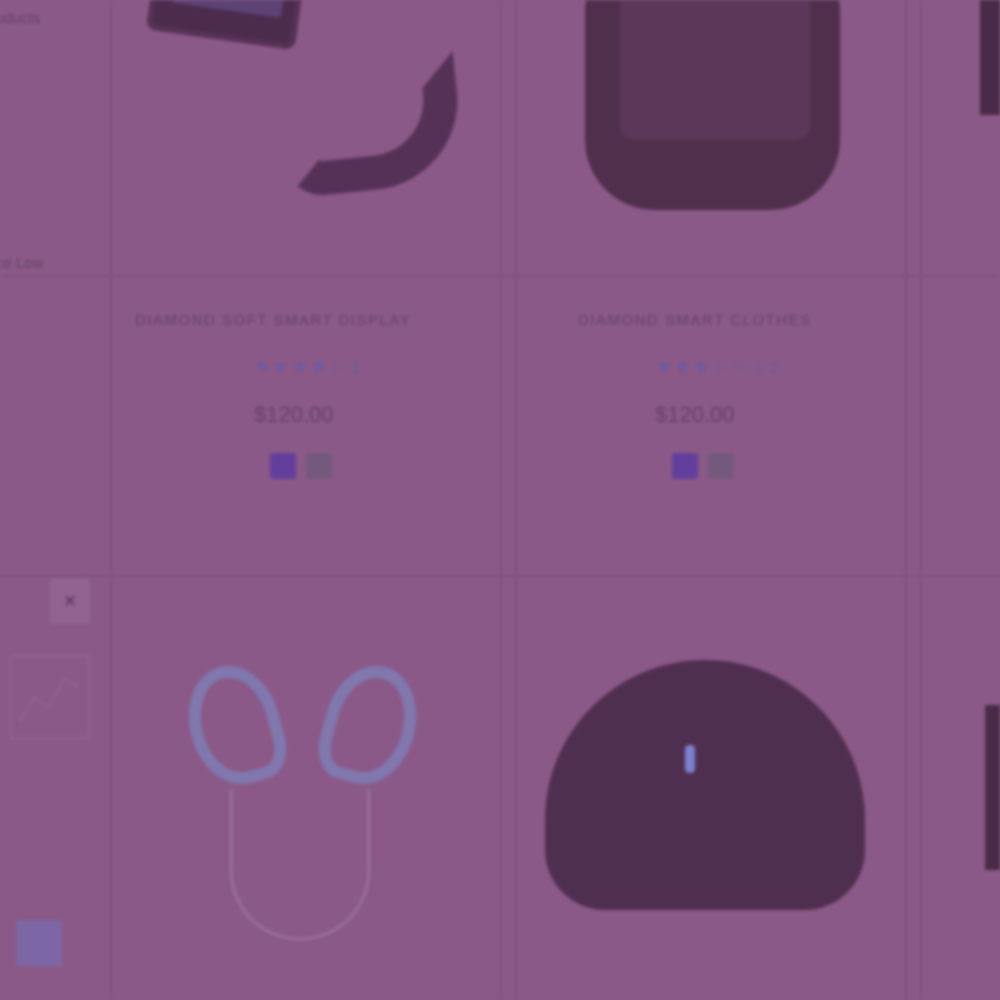 The image size is (1000, 1000). I want to click on star-icon: ★★★★☆, so click(300, 367).